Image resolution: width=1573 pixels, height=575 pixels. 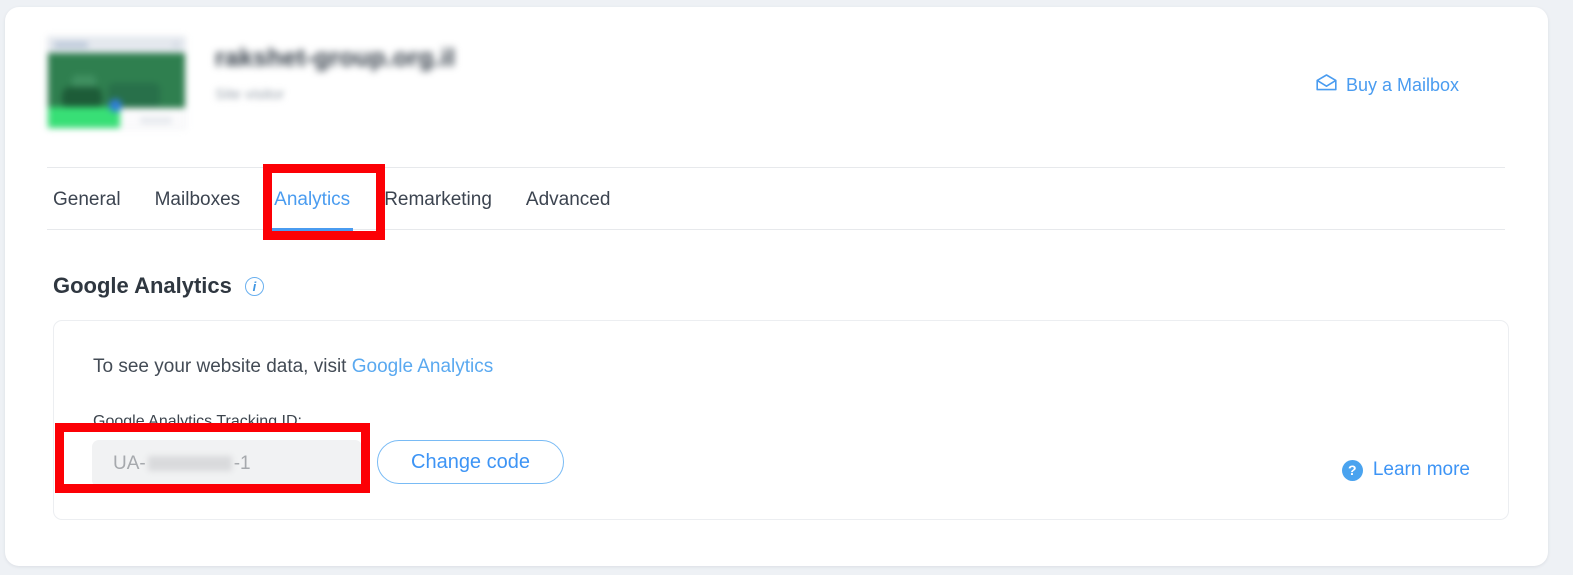 I want to click on tab-mailboxes-label: Mailboxes, so click(x=197, y=199).